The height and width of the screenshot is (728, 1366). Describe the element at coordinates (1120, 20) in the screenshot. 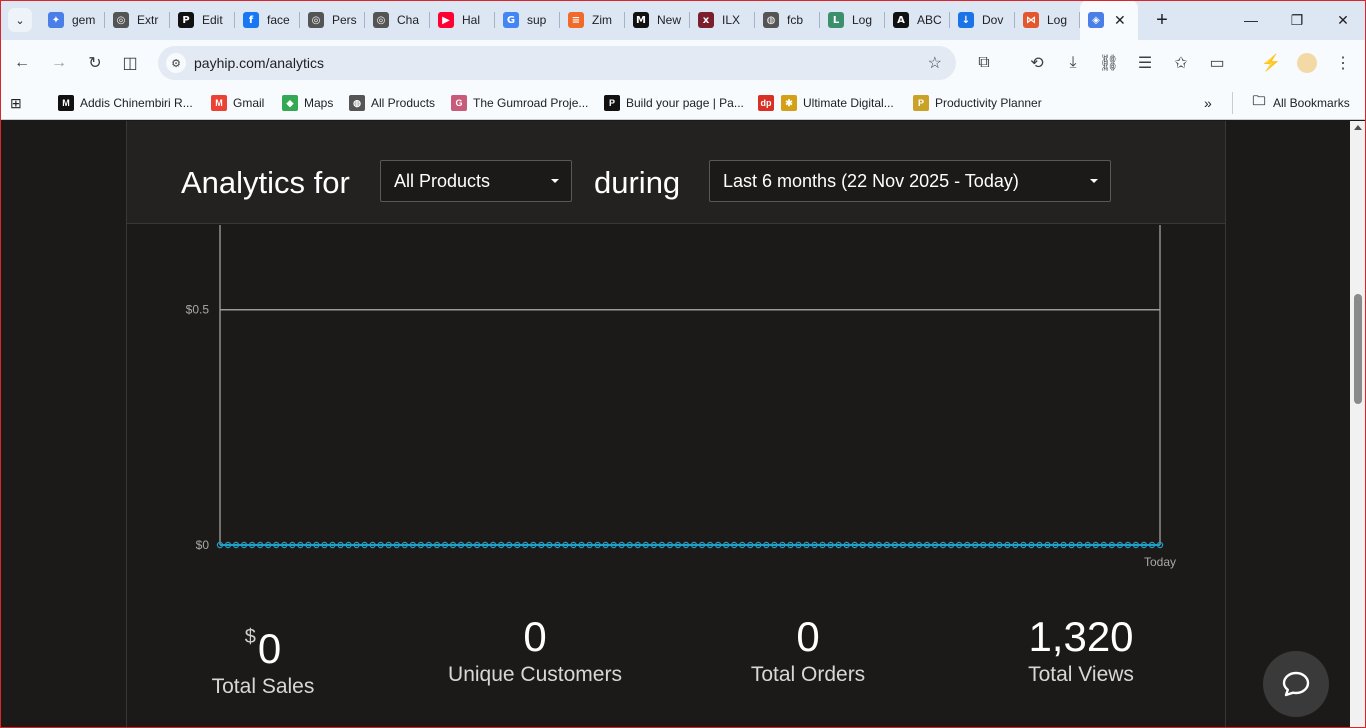

I see `close-tab-icon: ✕` at that location.